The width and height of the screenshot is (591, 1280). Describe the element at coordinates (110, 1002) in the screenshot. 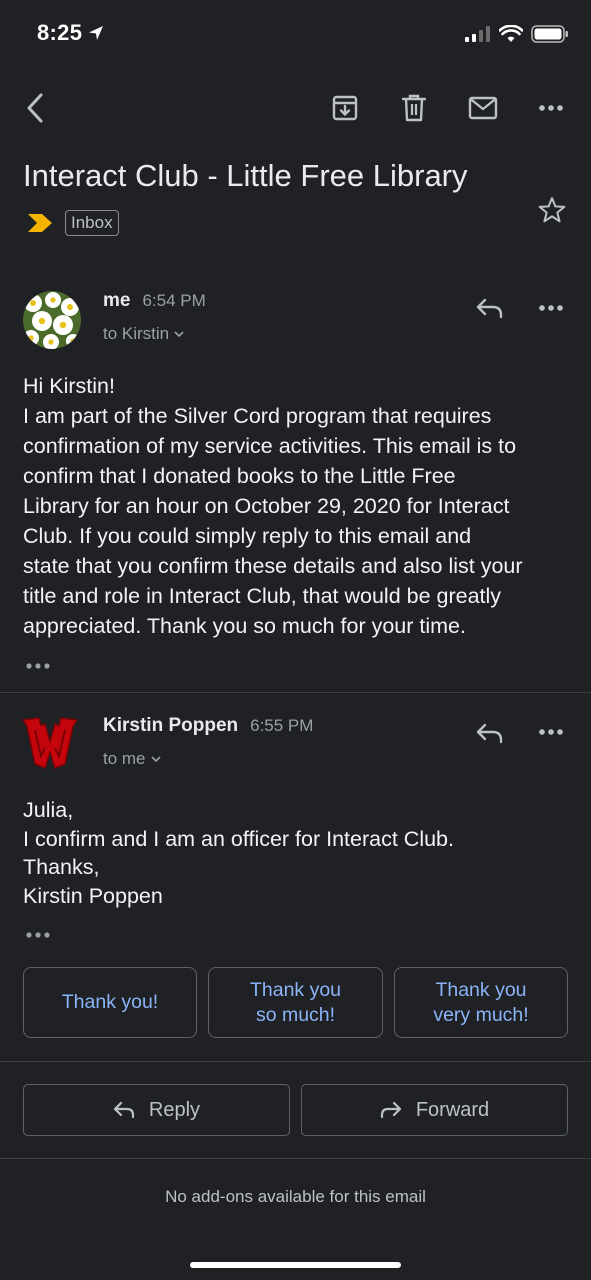

I see `smart-reply-chip: Thank you!` at that location.